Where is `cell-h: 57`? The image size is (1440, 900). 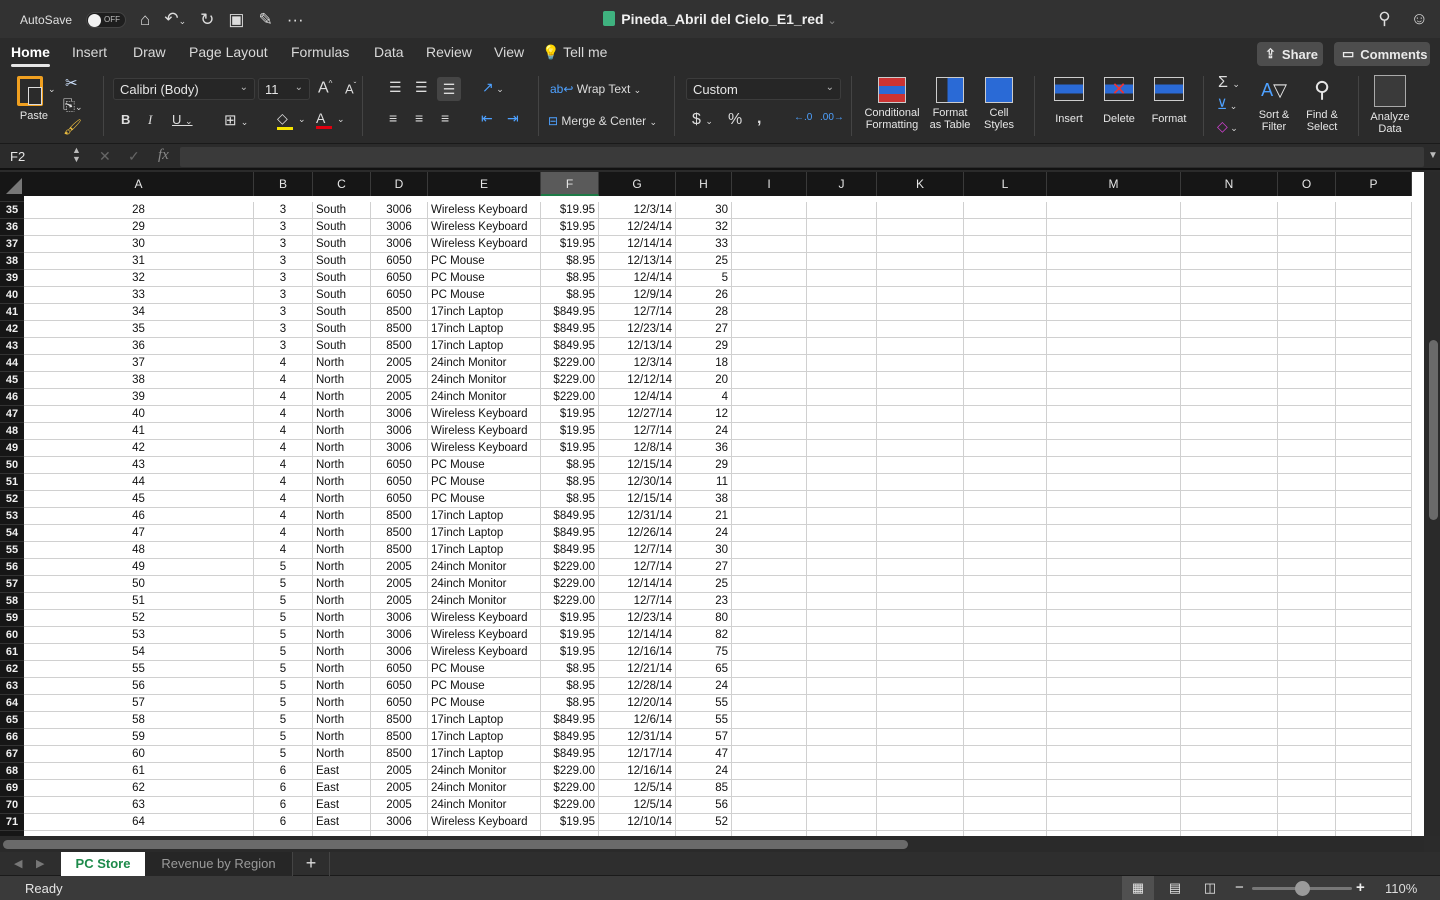 cell-h: 57 is located at coordinates (704, 737).